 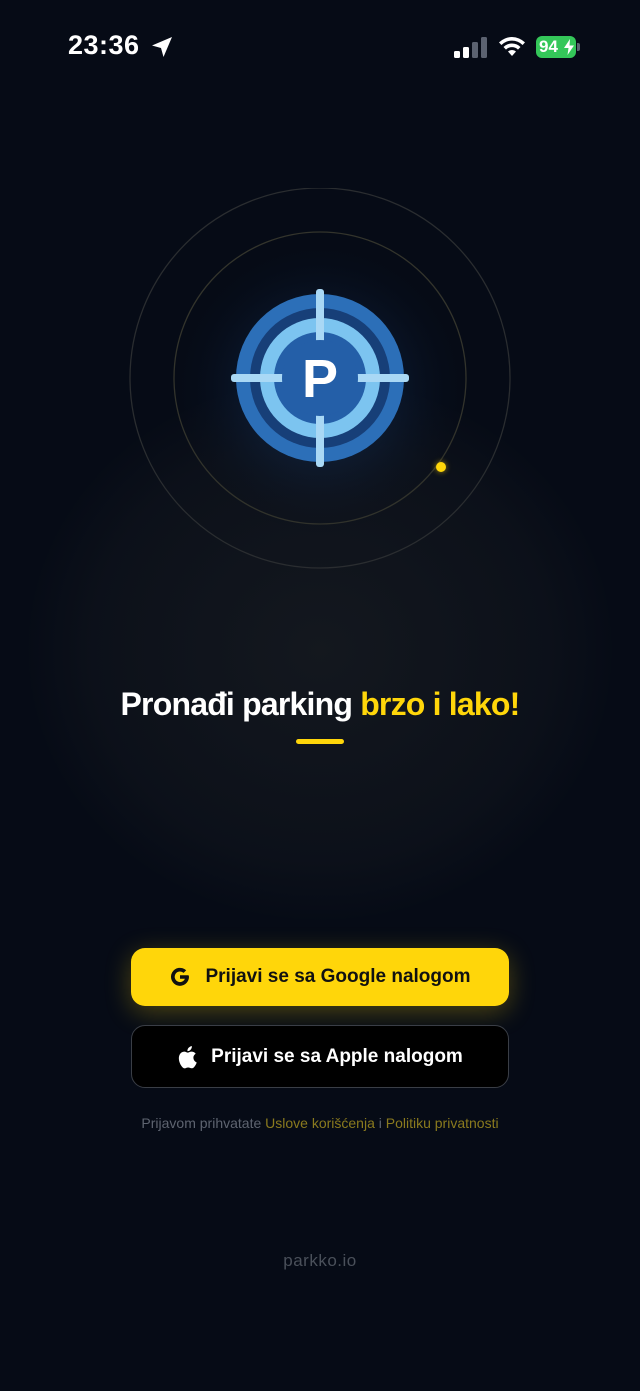 What do you see at coordinates (320, 48) in the screenshot?
I see `status-bar: 23:36 94` at bounding box center [320, 48].